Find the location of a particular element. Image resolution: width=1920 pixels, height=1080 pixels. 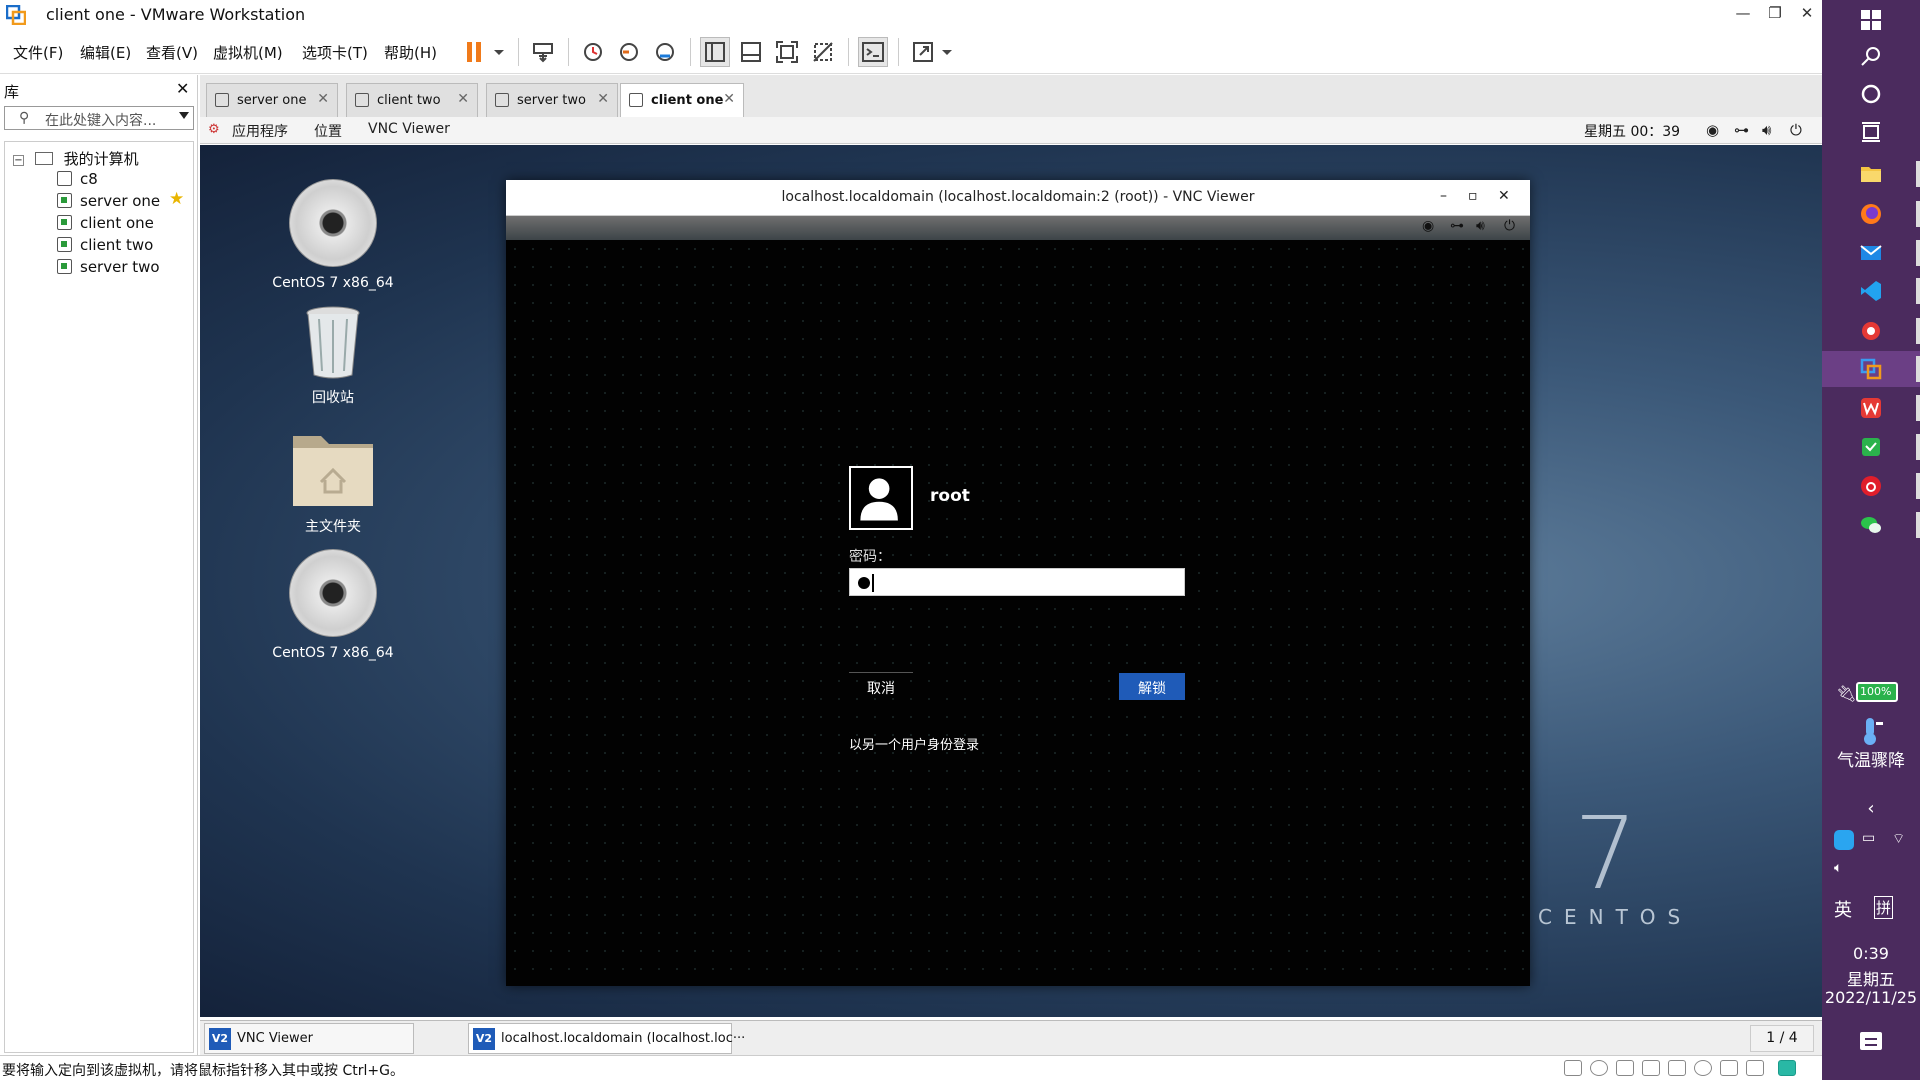

mail-icon is located at coordinates (1871, 253).